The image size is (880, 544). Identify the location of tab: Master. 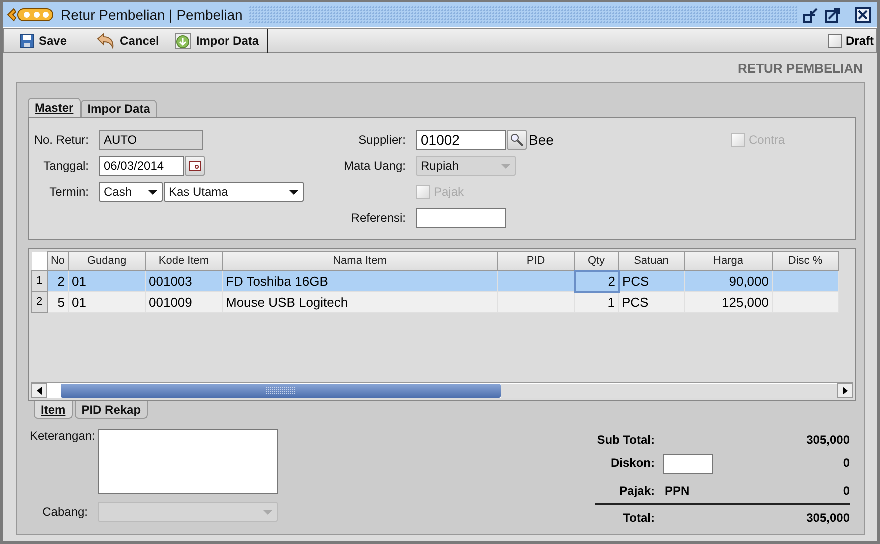
(54, 107).